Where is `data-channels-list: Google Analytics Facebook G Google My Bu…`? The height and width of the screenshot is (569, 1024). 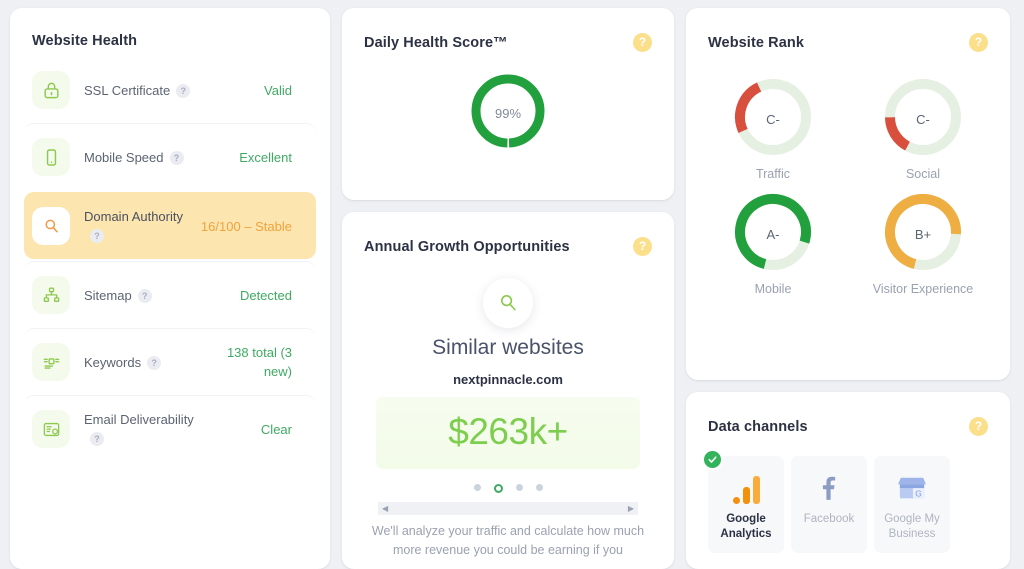 data-channels-list: Google Analytics Facebook G Google My Bu… is located at coordinates (848, 498).